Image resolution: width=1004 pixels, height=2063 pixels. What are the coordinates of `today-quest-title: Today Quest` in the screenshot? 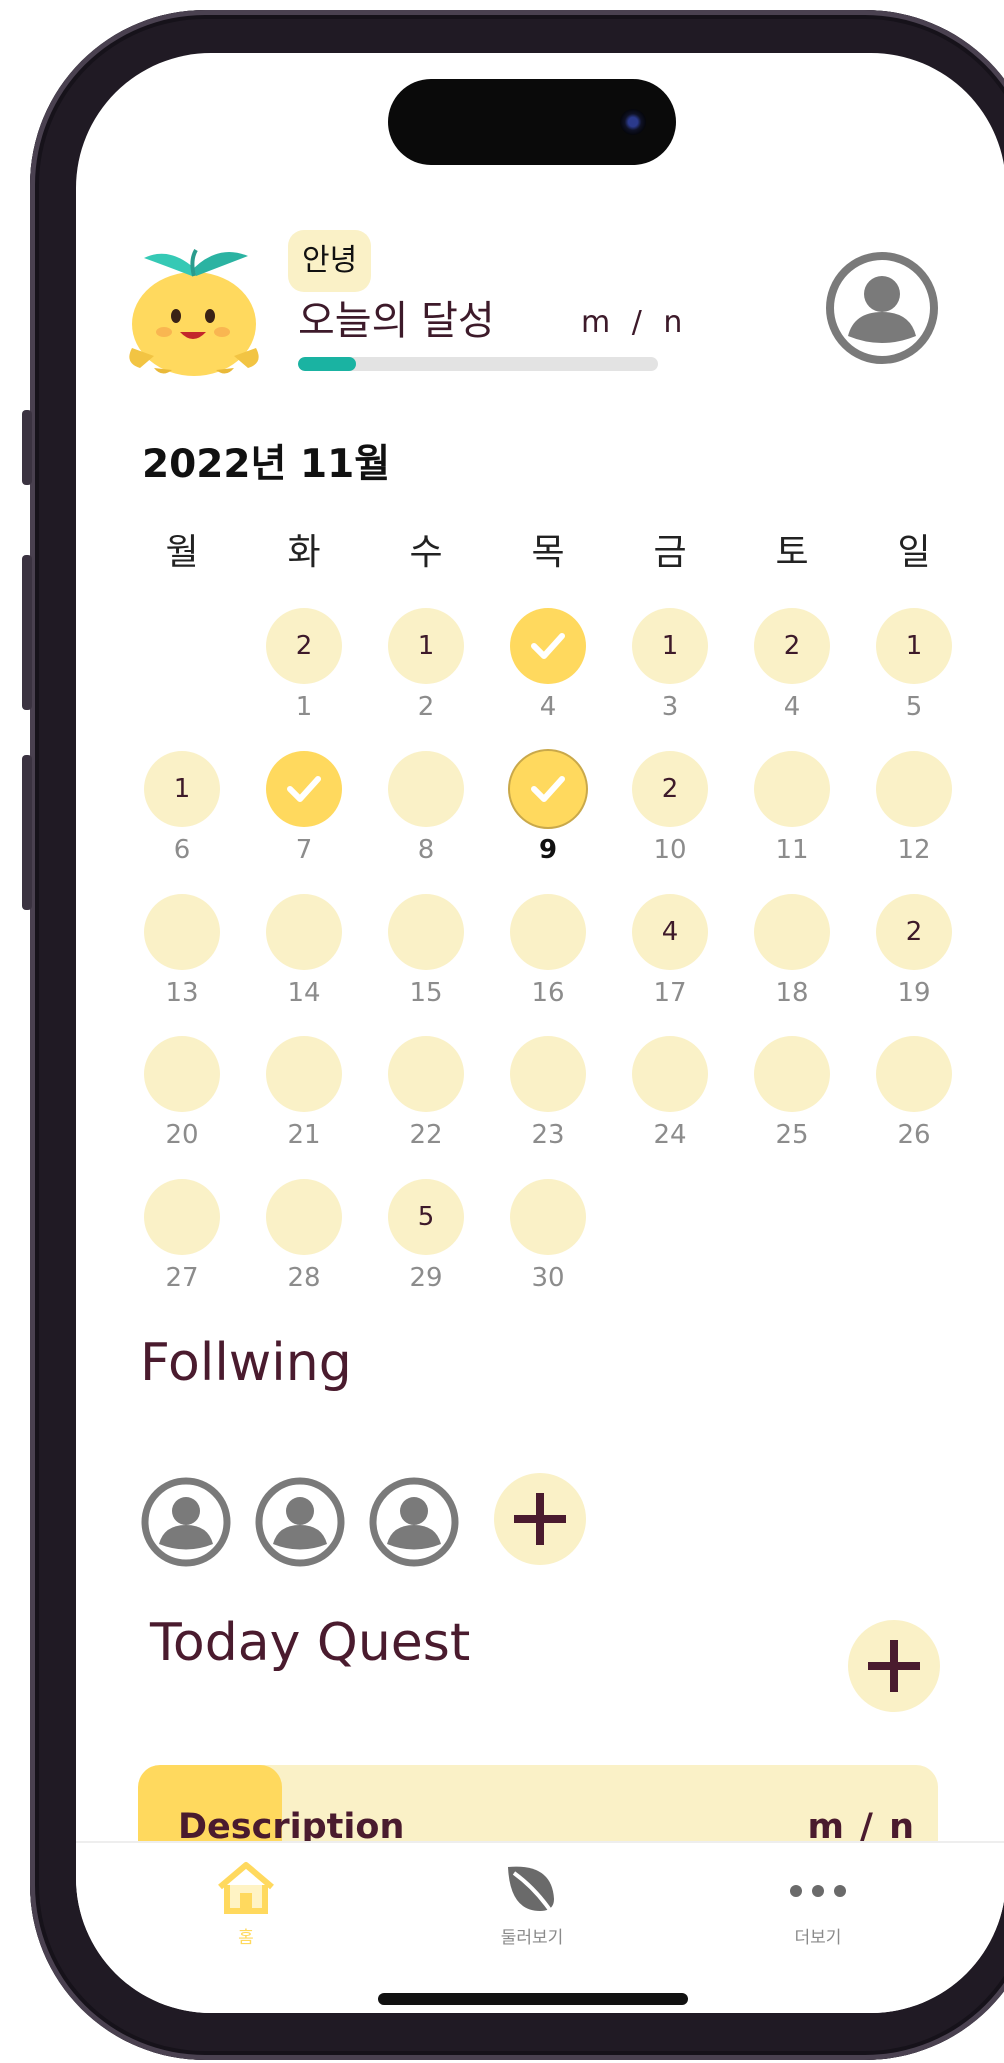 It's located at (310, 1643).